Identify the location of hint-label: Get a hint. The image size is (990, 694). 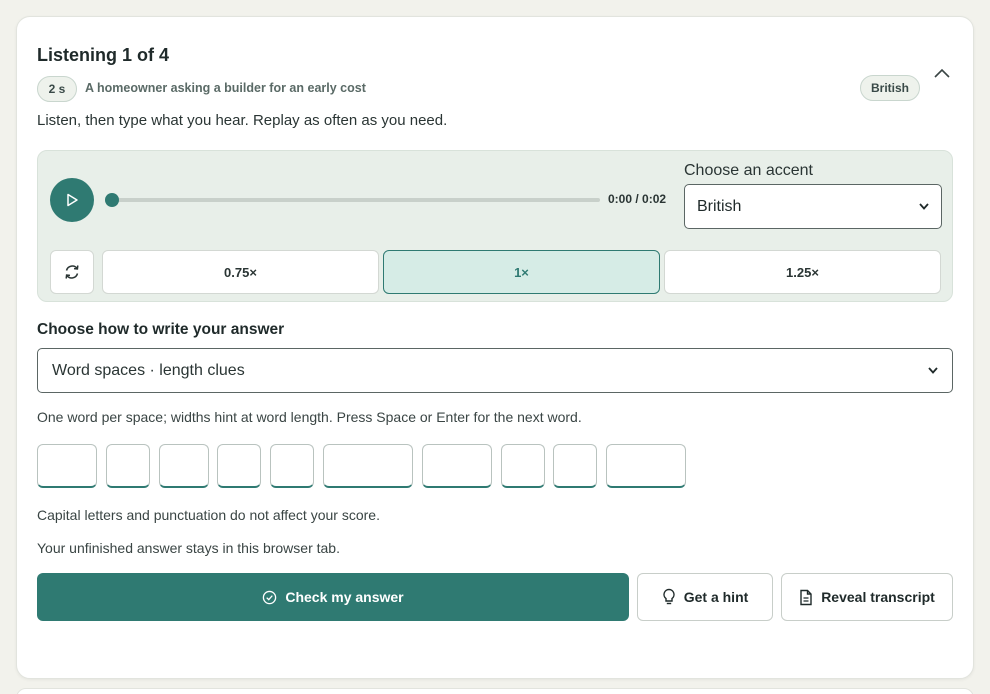
(716, 597).